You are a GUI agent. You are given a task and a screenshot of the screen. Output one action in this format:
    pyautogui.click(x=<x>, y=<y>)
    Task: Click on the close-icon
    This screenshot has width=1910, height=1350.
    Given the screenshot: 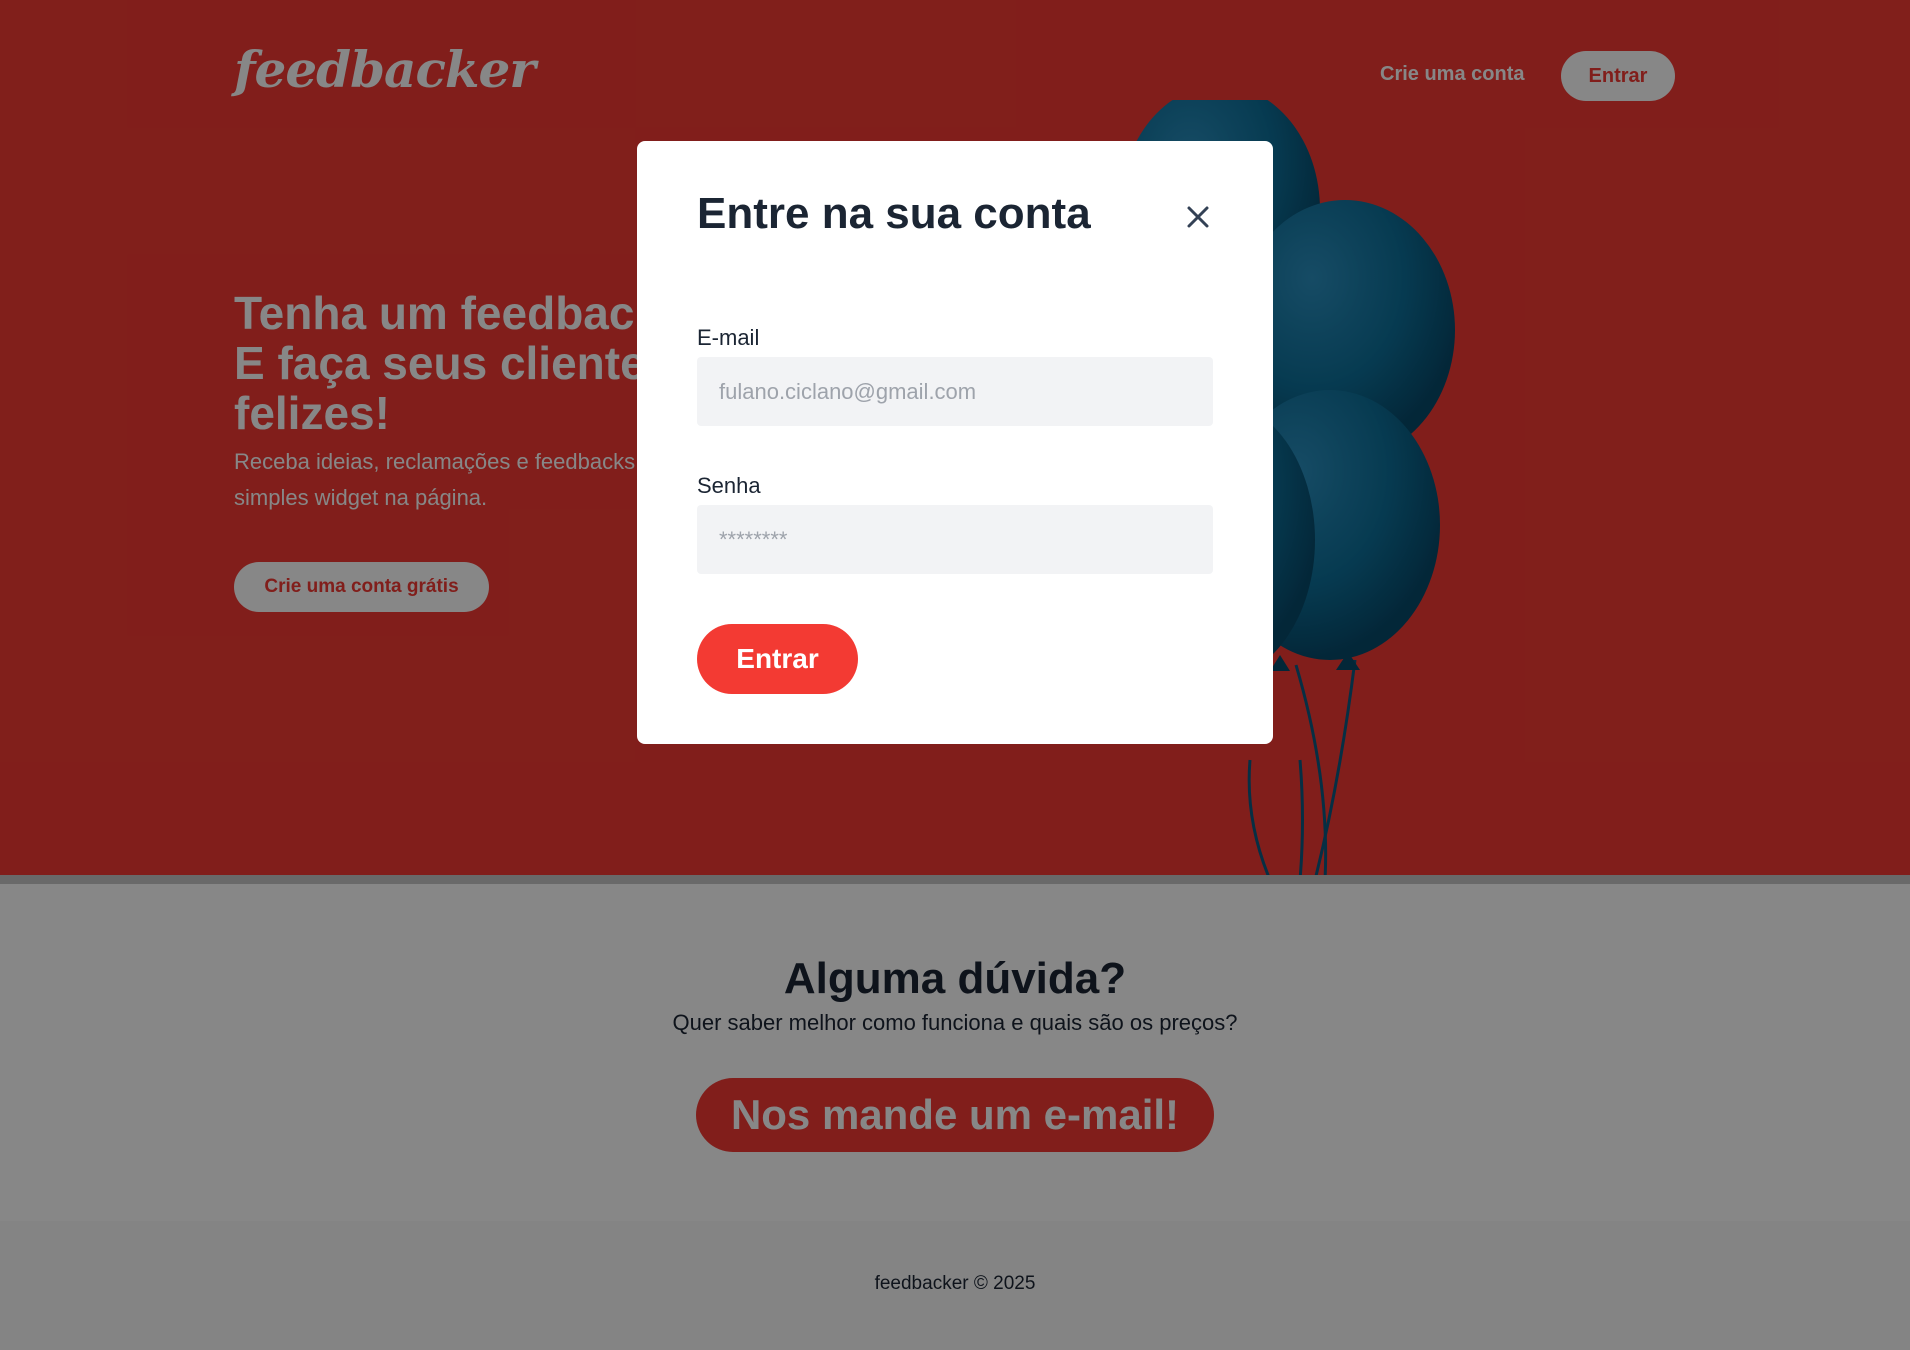 What is the action you would take?
    pyautogui.click(x=1198, y=217)
    